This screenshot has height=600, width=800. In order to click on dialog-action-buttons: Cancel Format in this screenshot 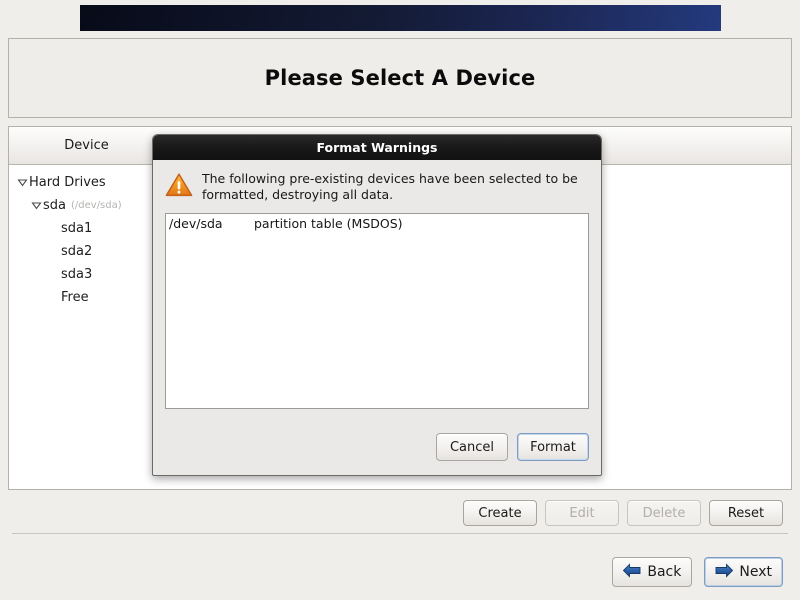, I will do `click(512, 447)`.